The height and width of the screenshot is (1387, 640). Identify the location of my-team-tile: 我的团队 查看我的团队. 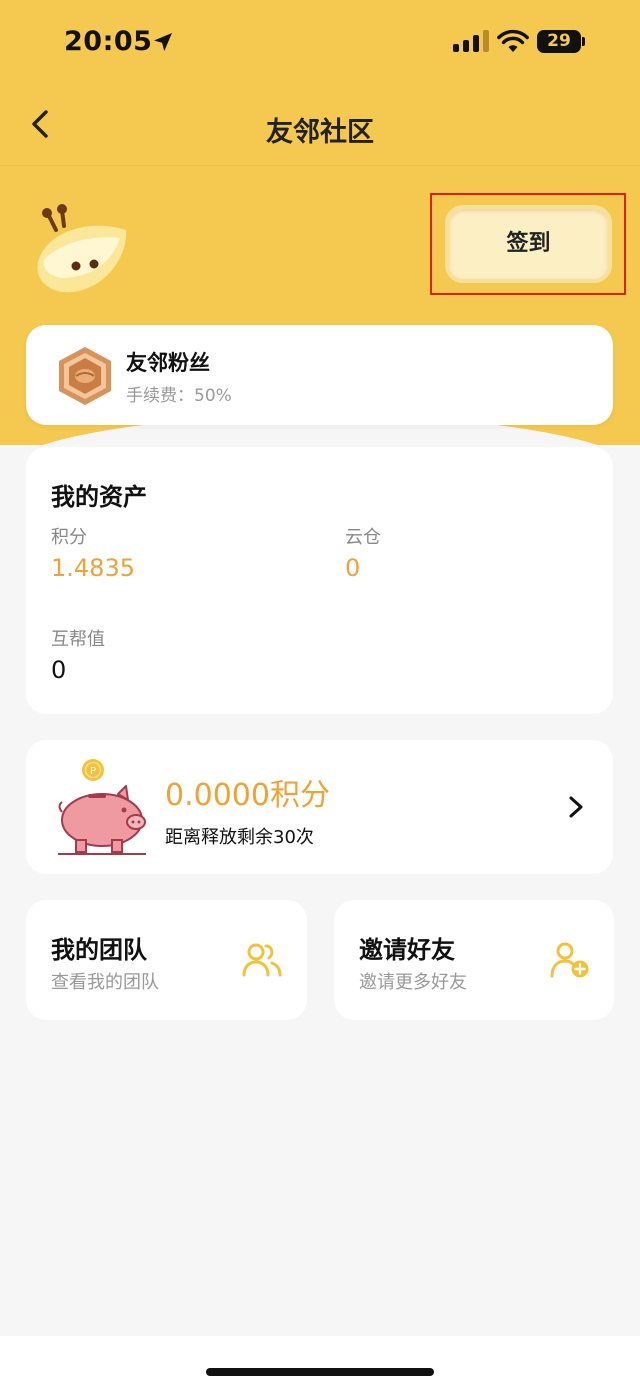
(166, 960).